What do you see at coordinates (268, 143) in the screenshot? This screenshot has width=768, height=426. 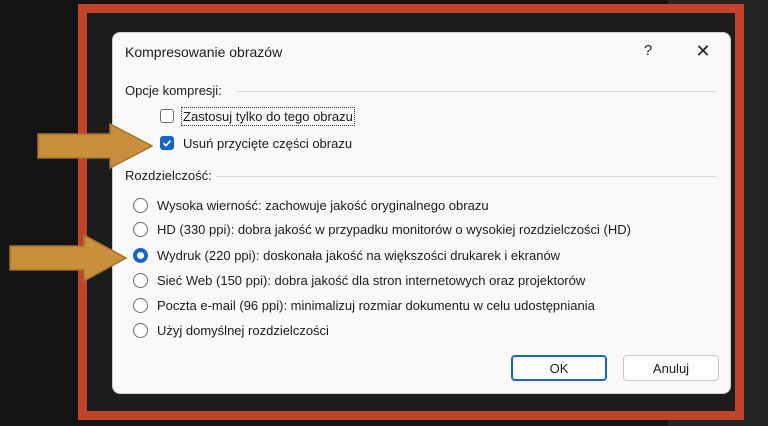 I see `checkbox-label: Usuń przycięte części obrazu` at bounding box center [268, 143].